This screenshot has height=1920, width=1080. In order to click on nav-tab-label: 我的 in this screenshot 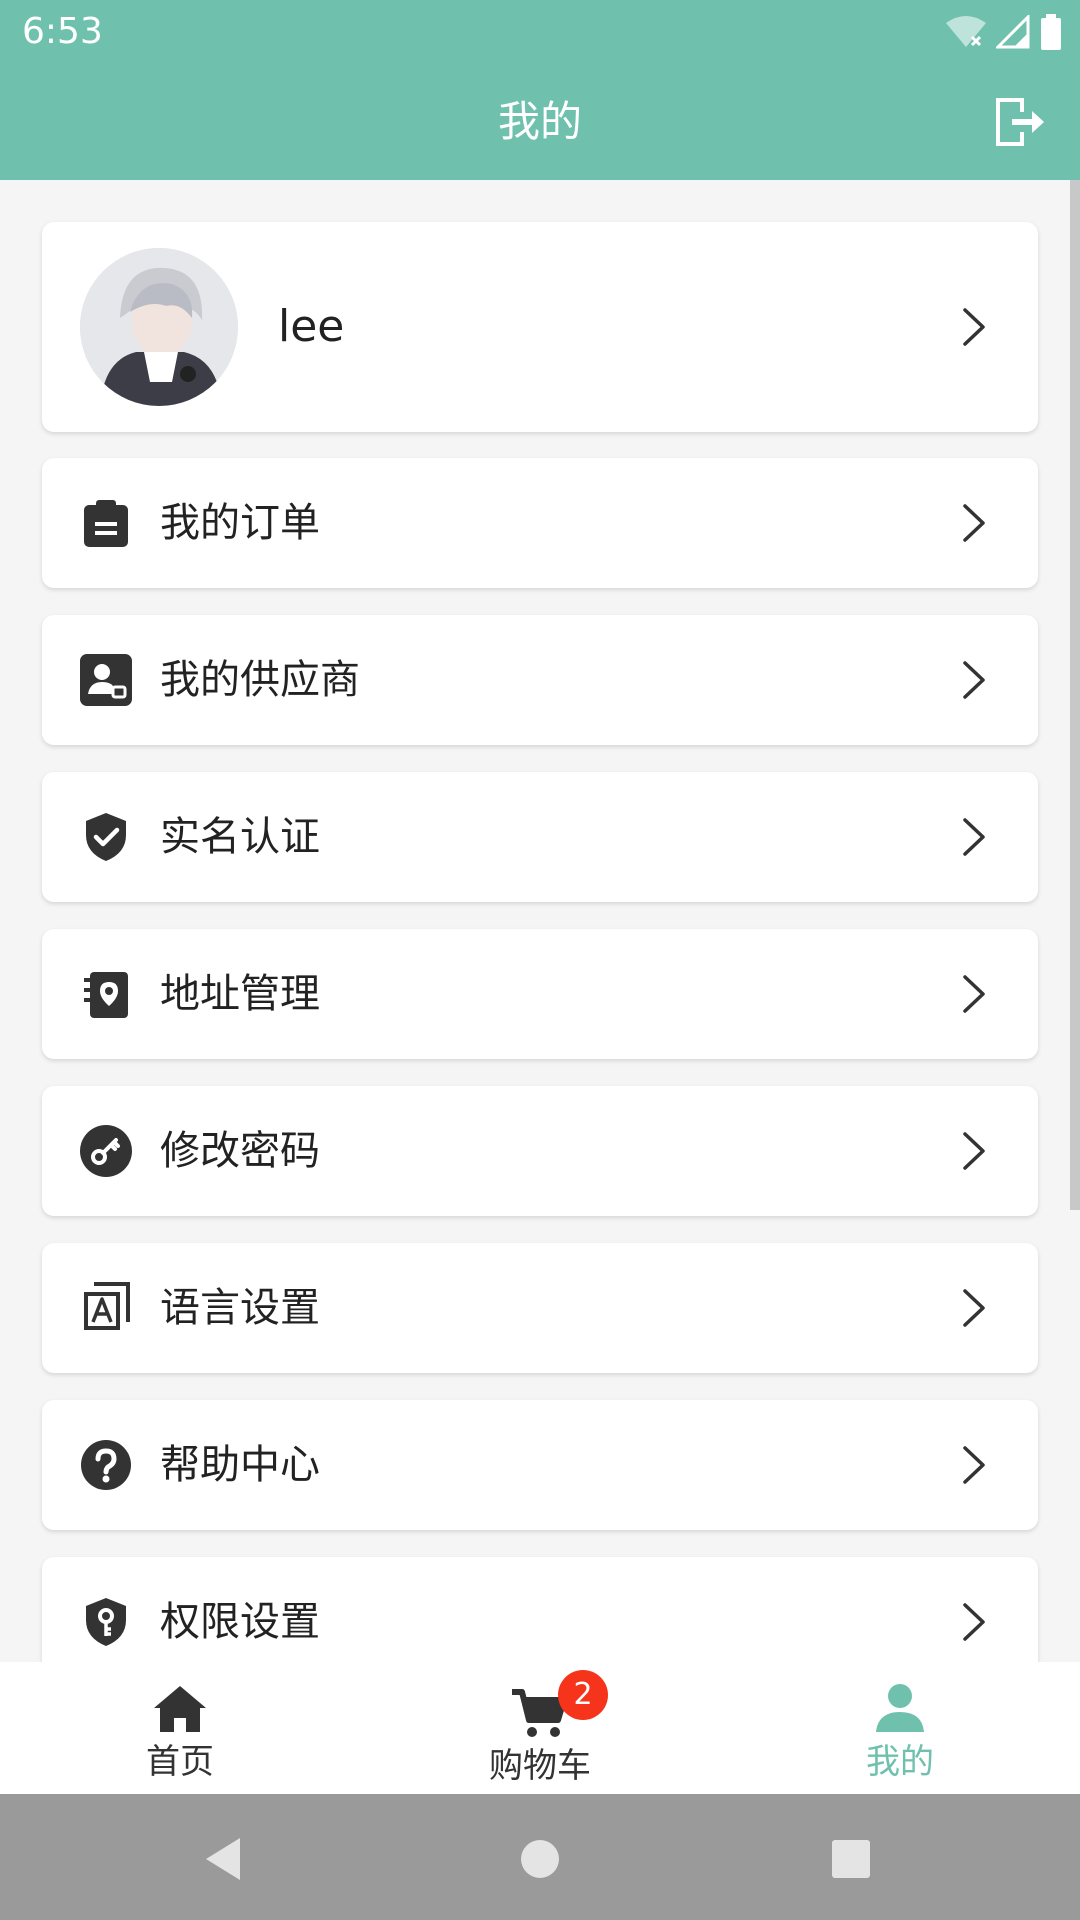, I will do `click(900, 1762)`.